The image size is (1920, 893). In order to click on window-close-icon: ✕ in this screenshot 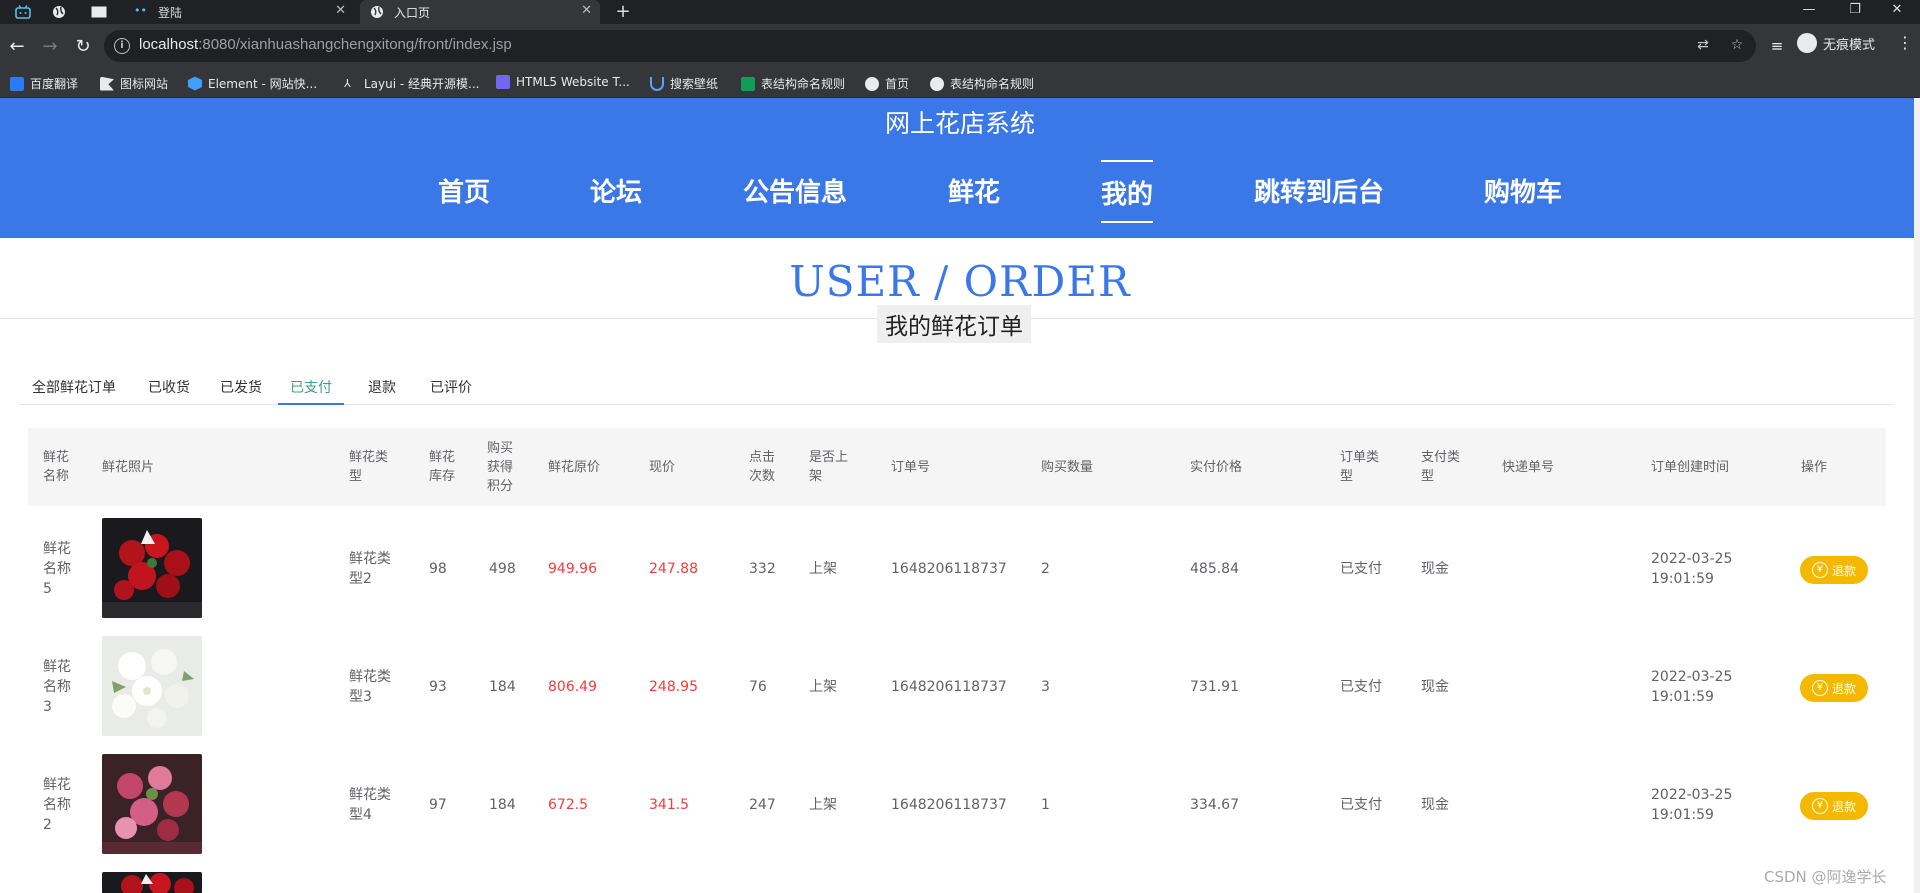, I will do `click(1897, 9)`.